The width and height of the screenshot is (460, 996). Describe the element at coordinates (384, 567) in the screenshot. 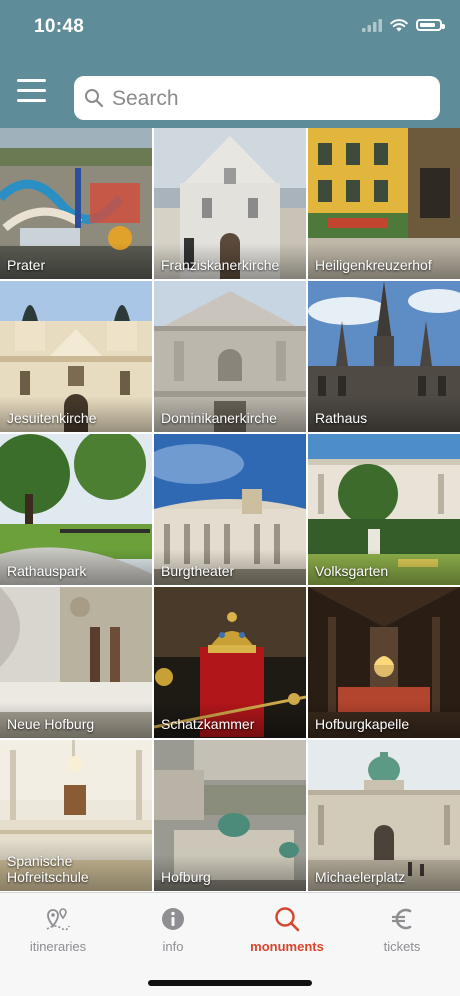

I see `monument-label: Volksgarten` at that location.